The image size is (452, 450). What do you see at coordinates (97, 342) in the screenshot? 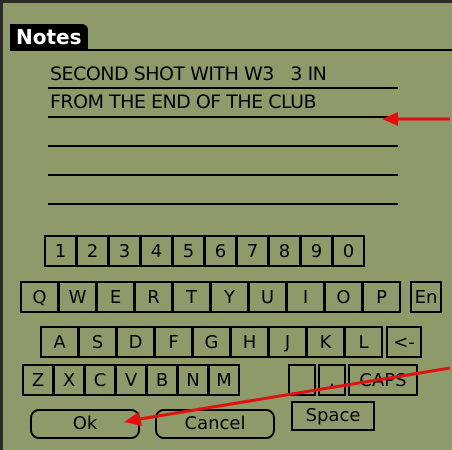
I see `key-s: S` at bounding box center [97, 342].